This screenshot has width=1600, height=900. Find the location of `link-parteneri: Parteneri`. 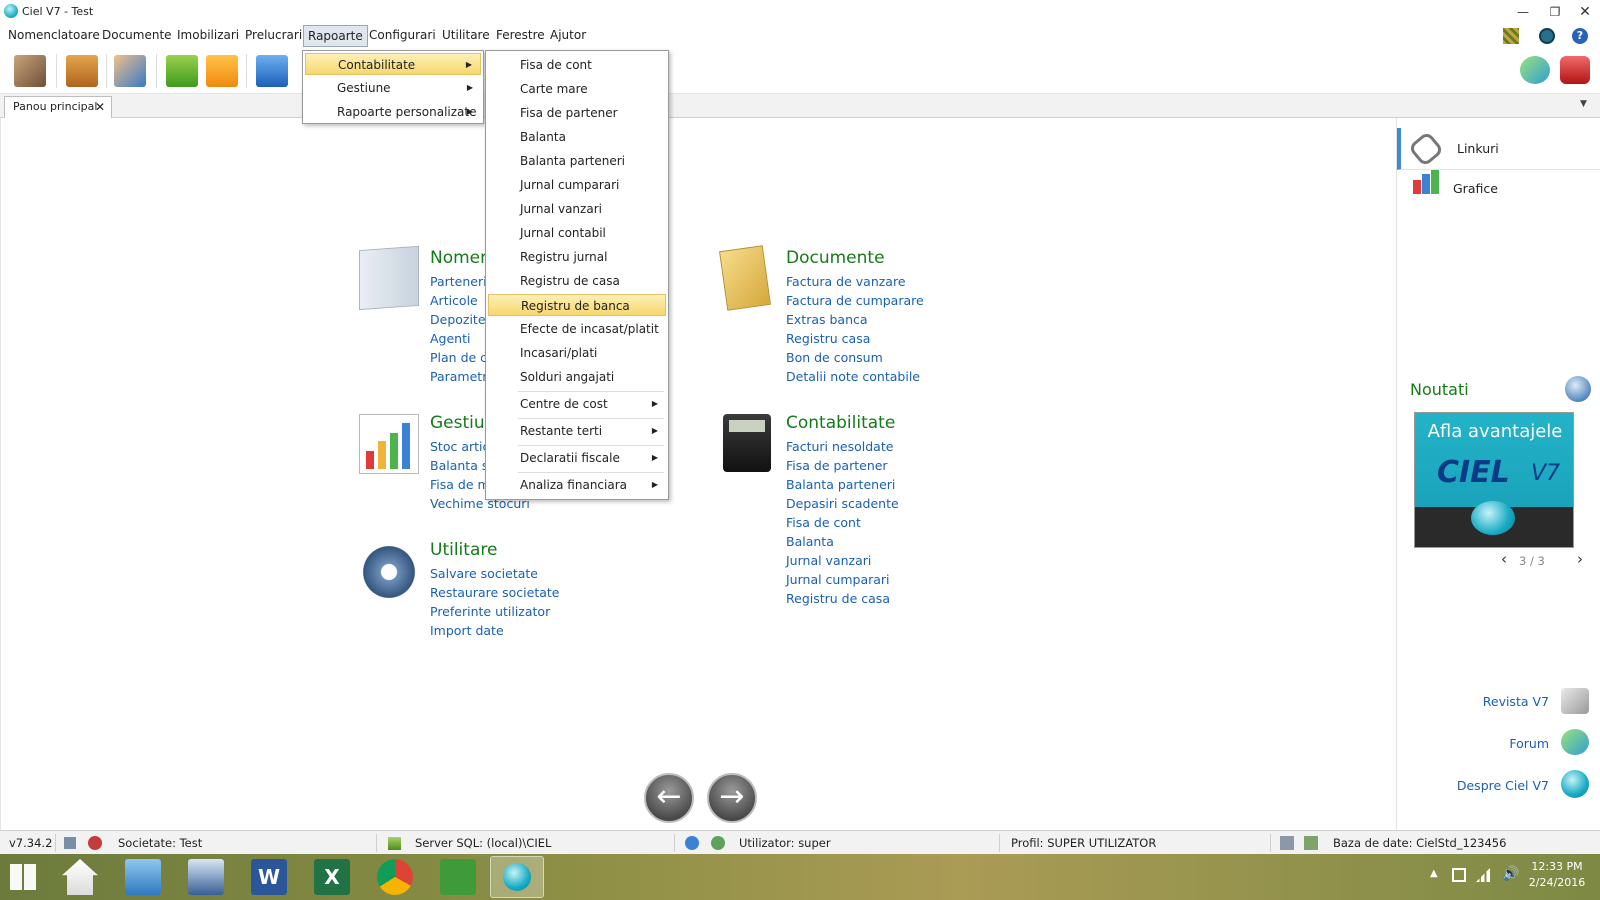

link-parteneri: Parteneri is located at coordinates (458, 281).